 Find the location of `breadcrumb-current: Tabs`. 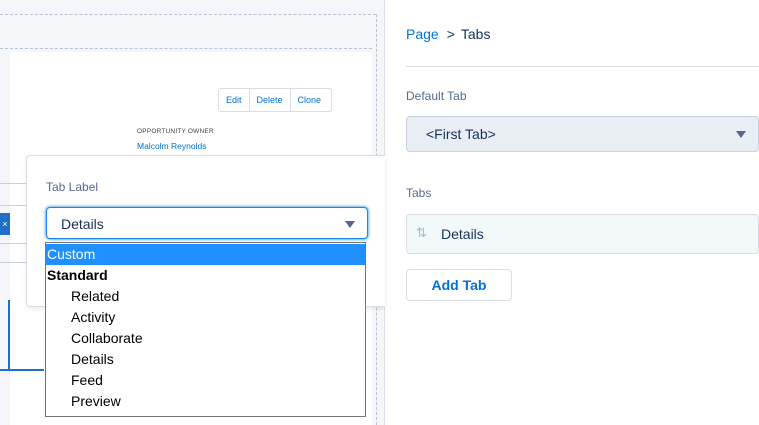

breadcrumb-current: Tabs is located at coordinates (475, 34).